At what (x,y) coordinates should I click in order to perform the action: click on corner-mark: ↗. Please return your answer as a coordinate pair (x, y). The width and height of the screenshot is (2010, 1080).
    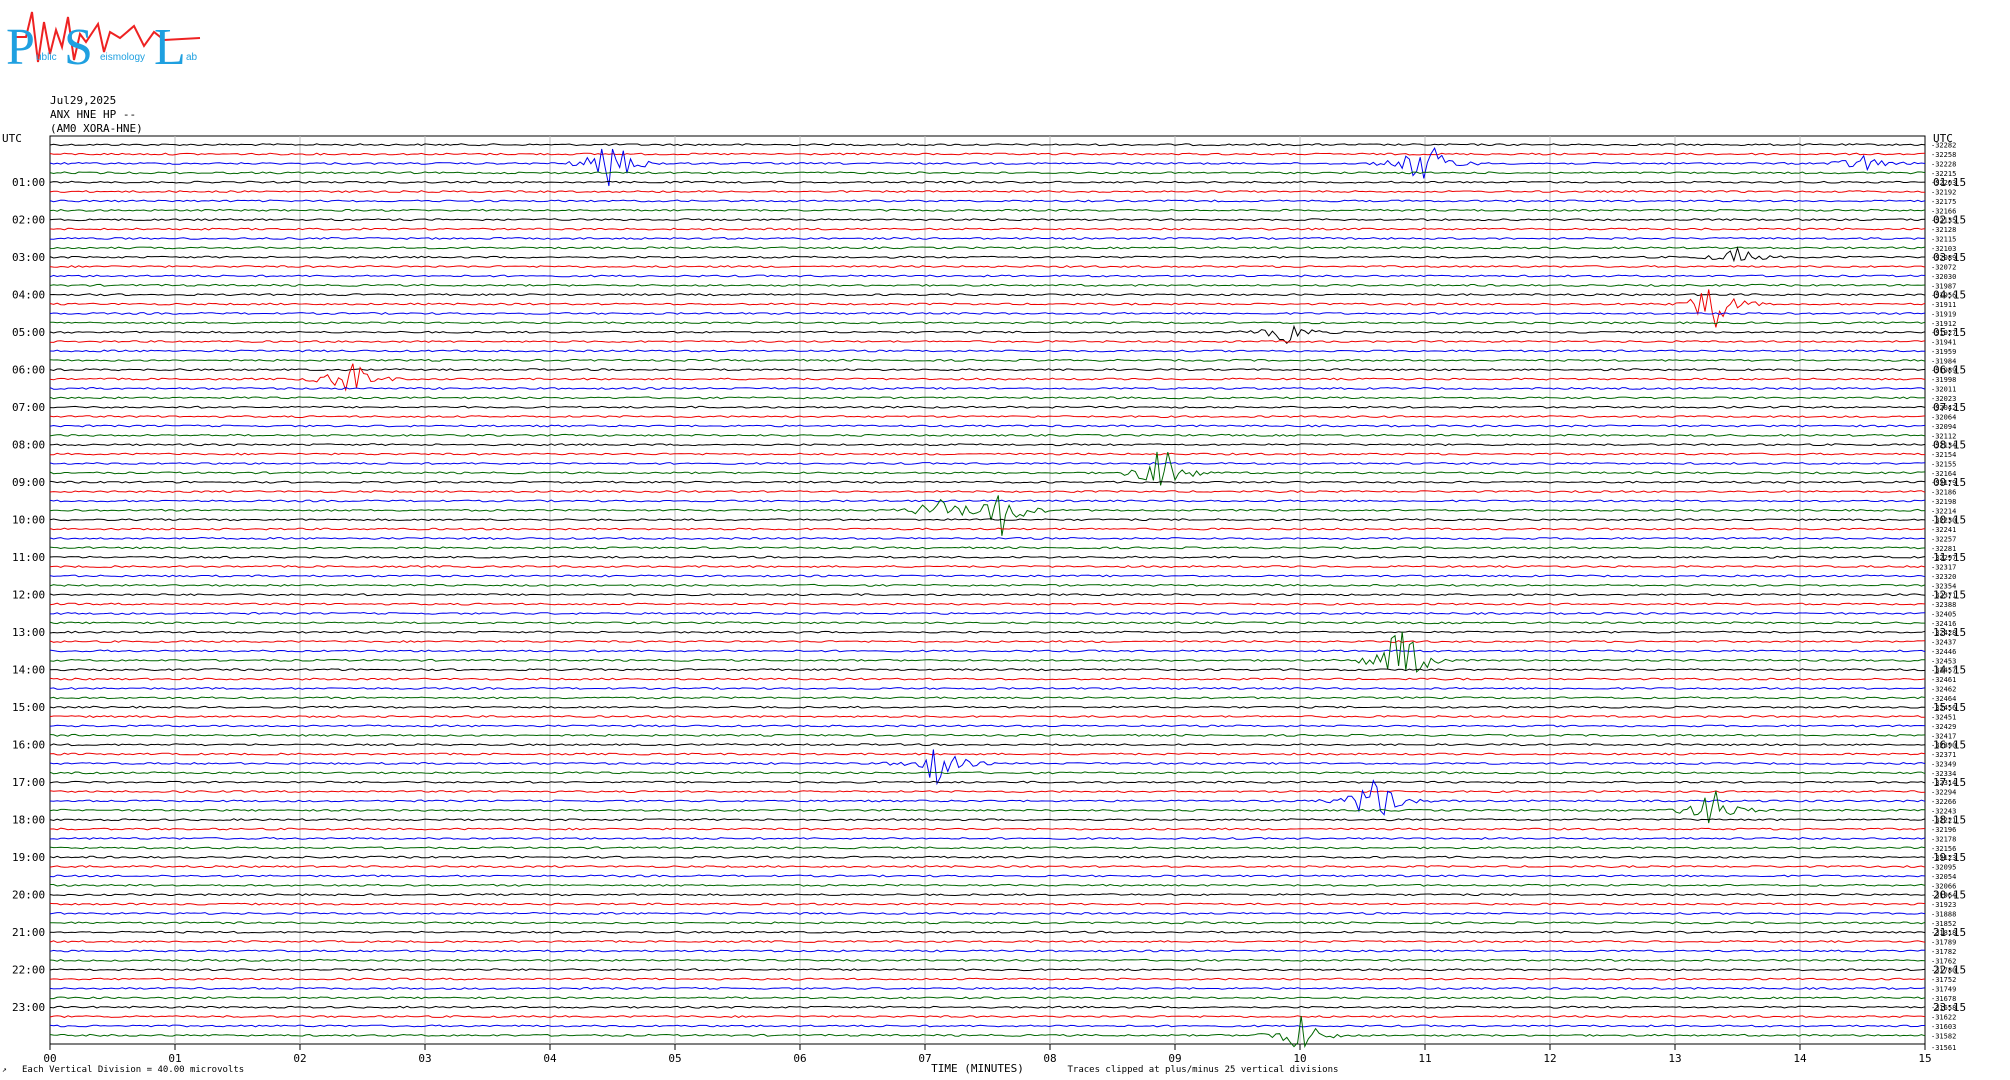
    Looking at the image, I should click on (4, 1069).